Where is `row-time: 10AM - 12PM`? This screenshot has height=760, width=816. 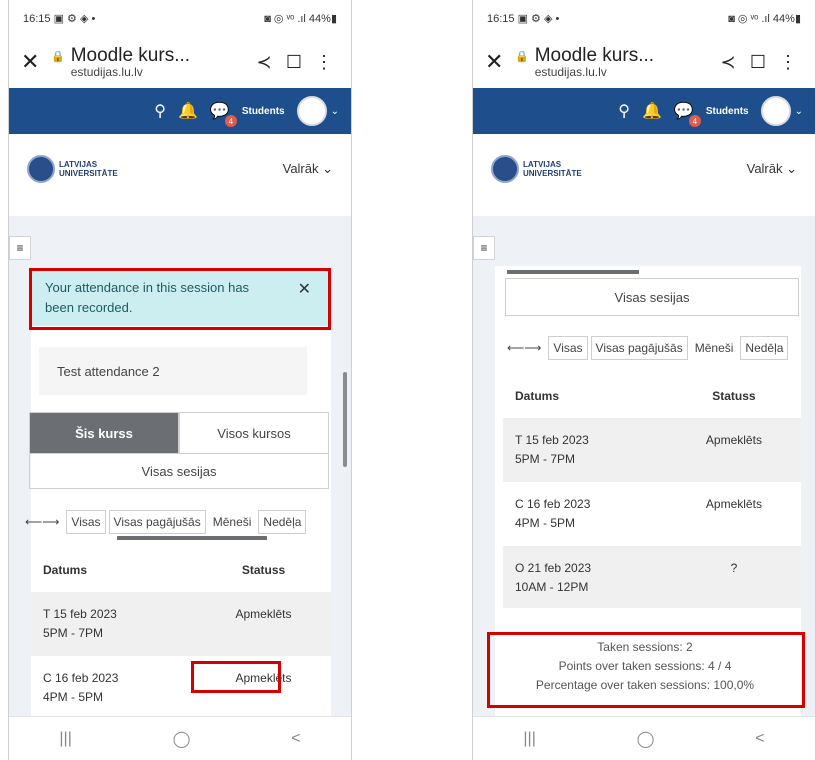
row-time: 10AM - 12PM is located at coordinates (552, 587).